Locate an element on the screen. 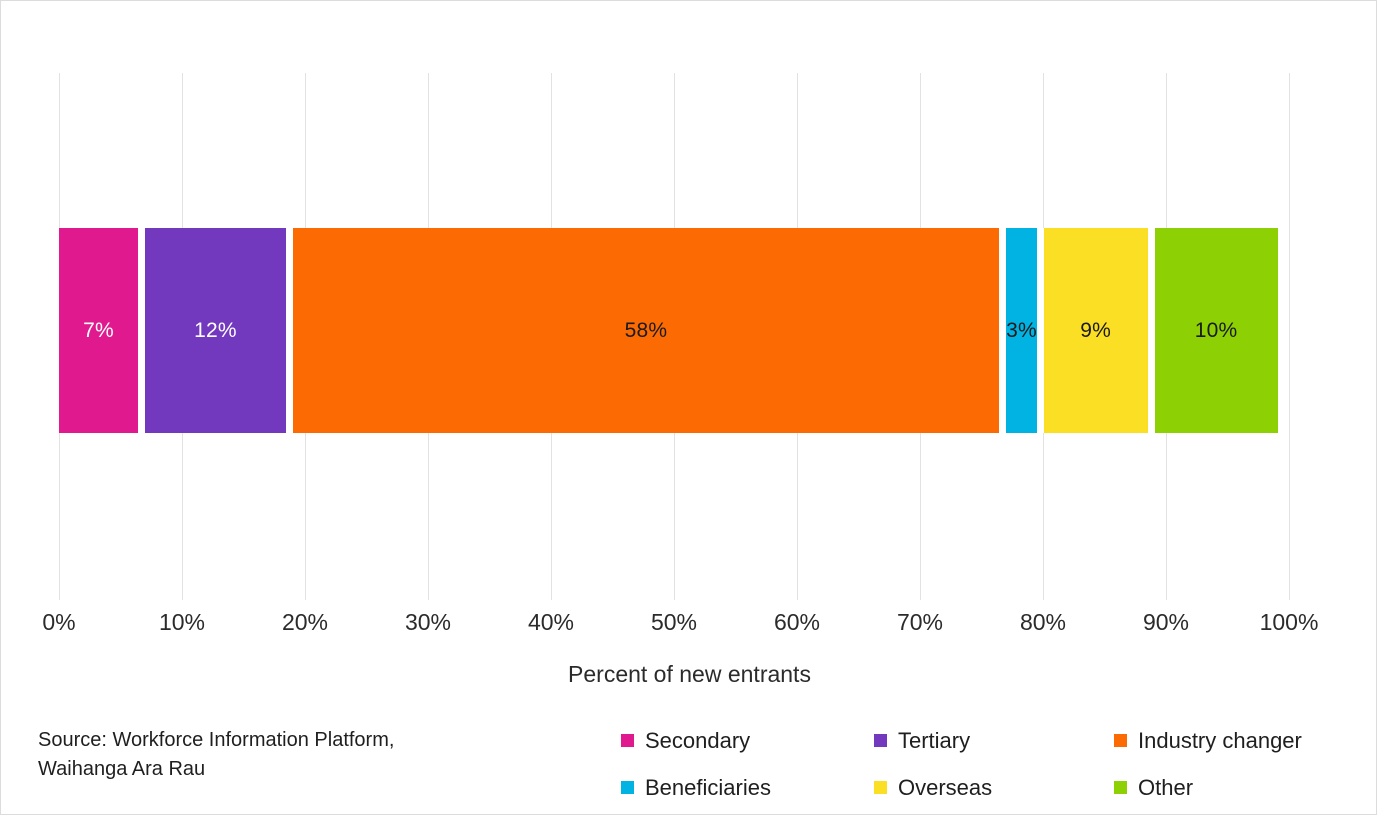 The width and height of the screenshot is (1377, 815). x-tick-label-40: 40% is located at coordinates (551, 622).